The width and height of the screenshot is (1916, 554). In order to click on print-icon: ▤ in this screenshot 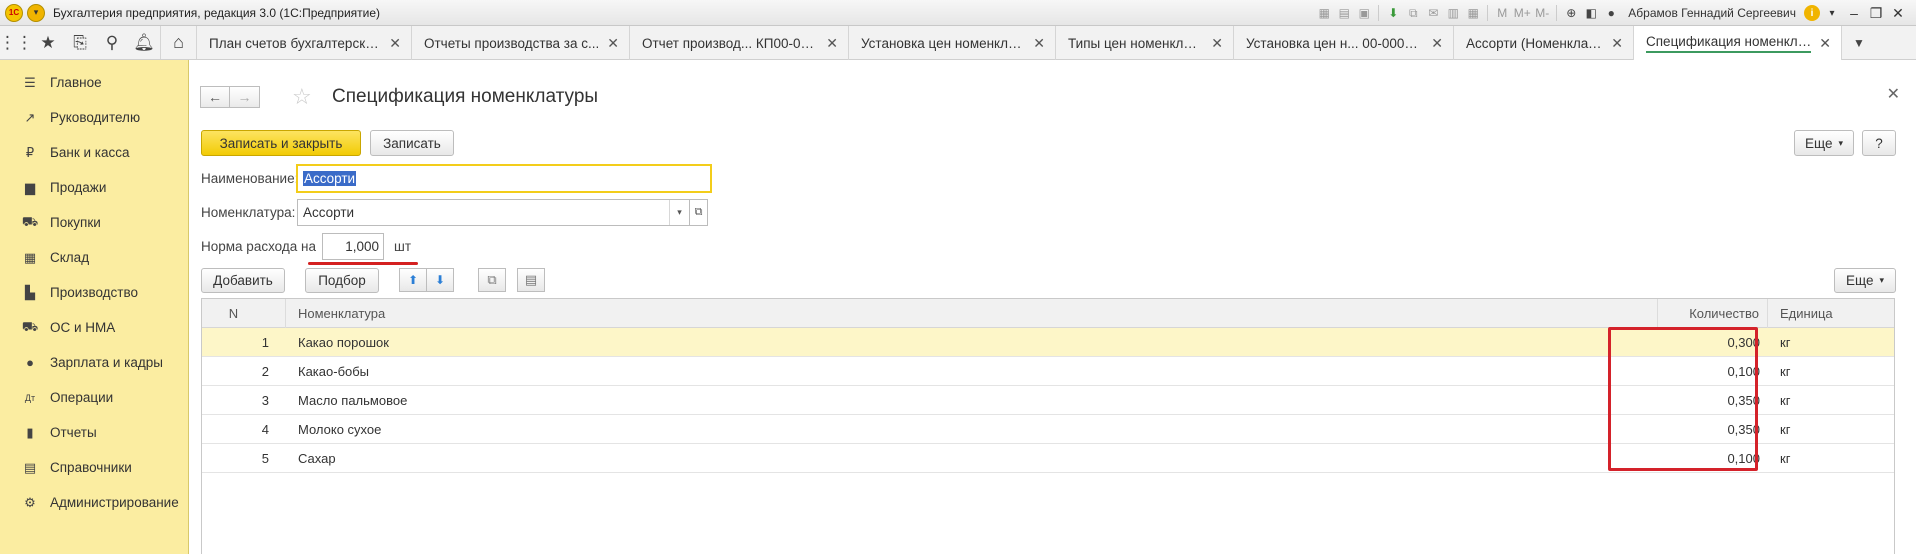, I will do `click(1344, 13)`.